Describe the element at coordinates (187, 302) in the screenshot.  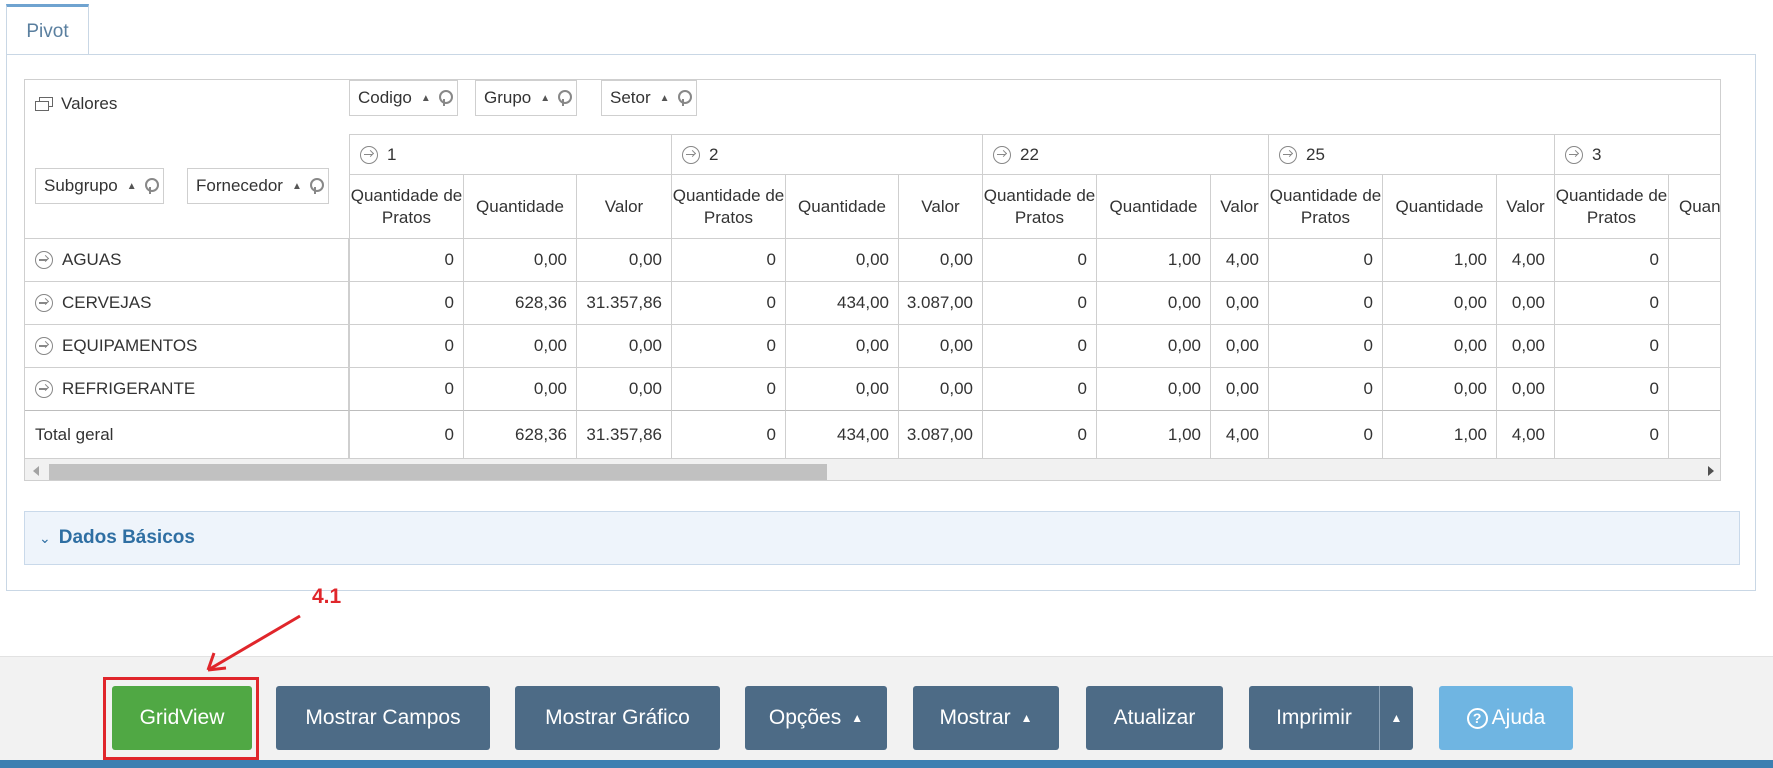
I see `row-header-cervejas: CERVEJAS` at that location.